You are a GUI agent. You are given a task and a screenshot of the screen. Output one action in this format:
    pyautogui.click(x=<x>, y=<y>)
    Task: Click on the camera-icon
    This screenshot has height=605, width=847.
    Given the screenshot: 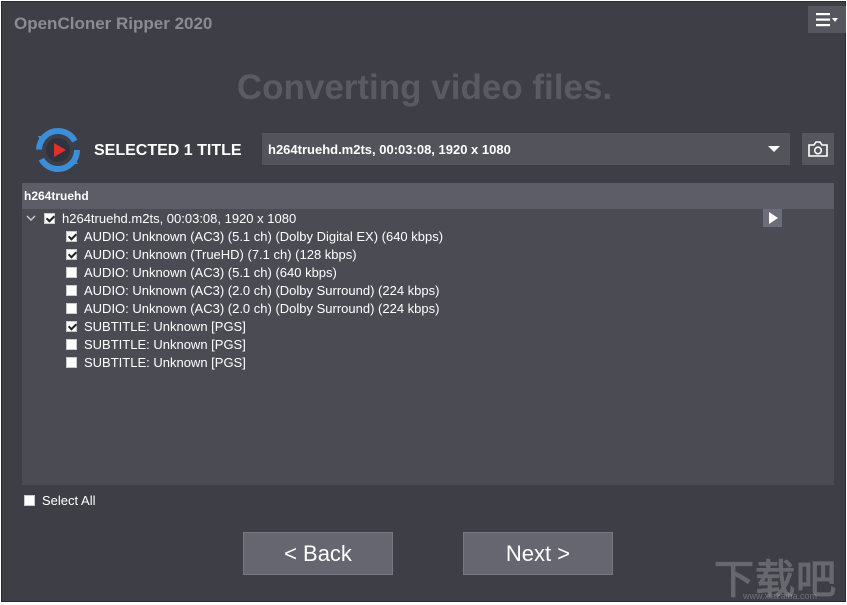 What is the action you would take?
    pyautogui.click(x=818, y=149)
    